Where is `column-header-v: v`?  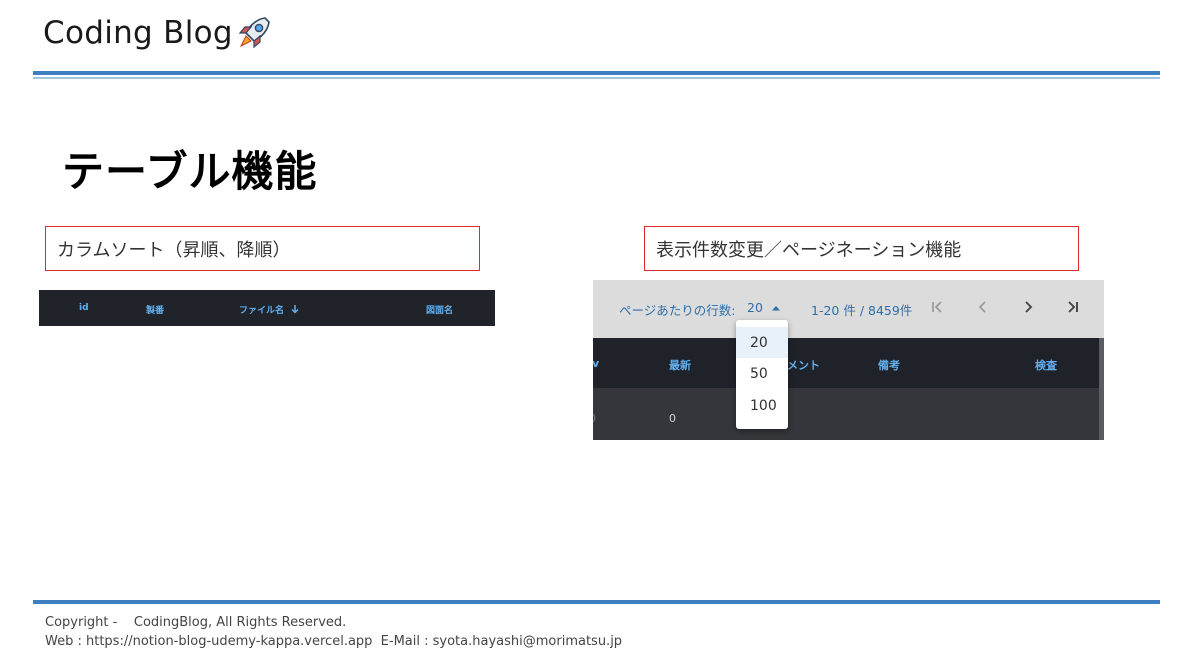
column-header-v: v is located at coordinates (596, 363).